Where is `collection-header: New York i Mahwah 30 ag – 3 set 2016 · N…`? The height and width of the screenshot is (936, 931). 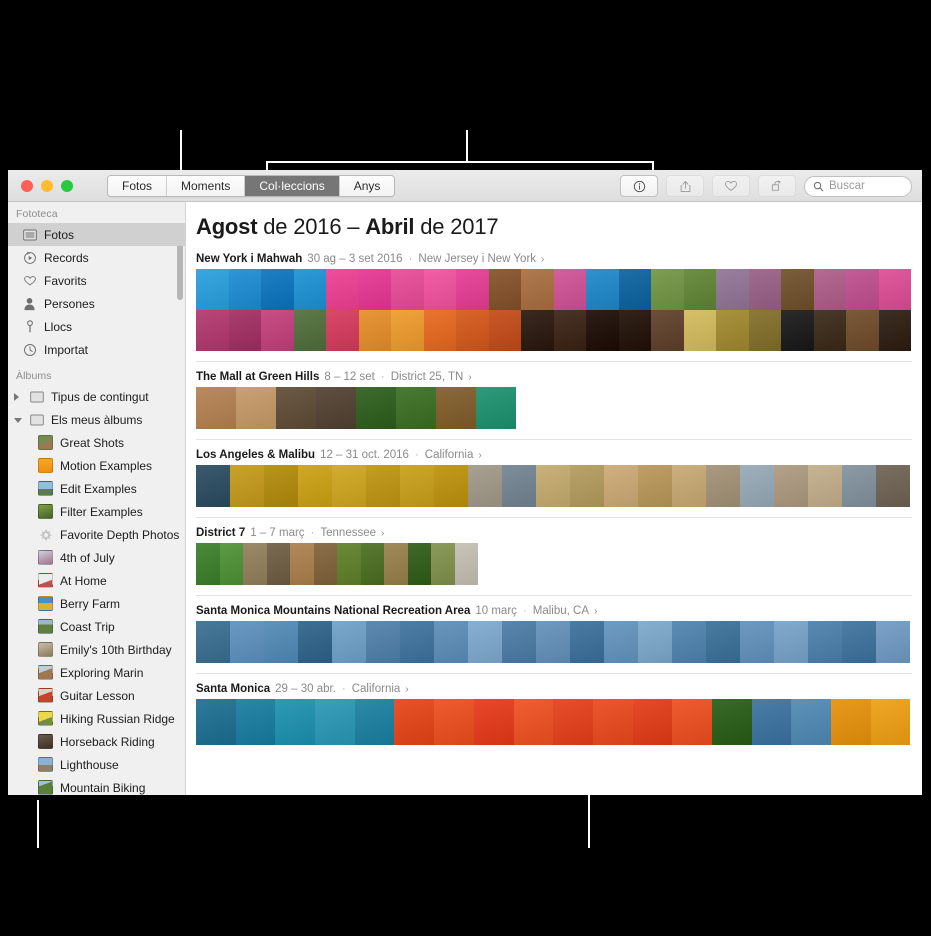 collection-header: New York i Mahwah 30 ag – 3 set 2016 · N… is located at coordinates (559, 261).